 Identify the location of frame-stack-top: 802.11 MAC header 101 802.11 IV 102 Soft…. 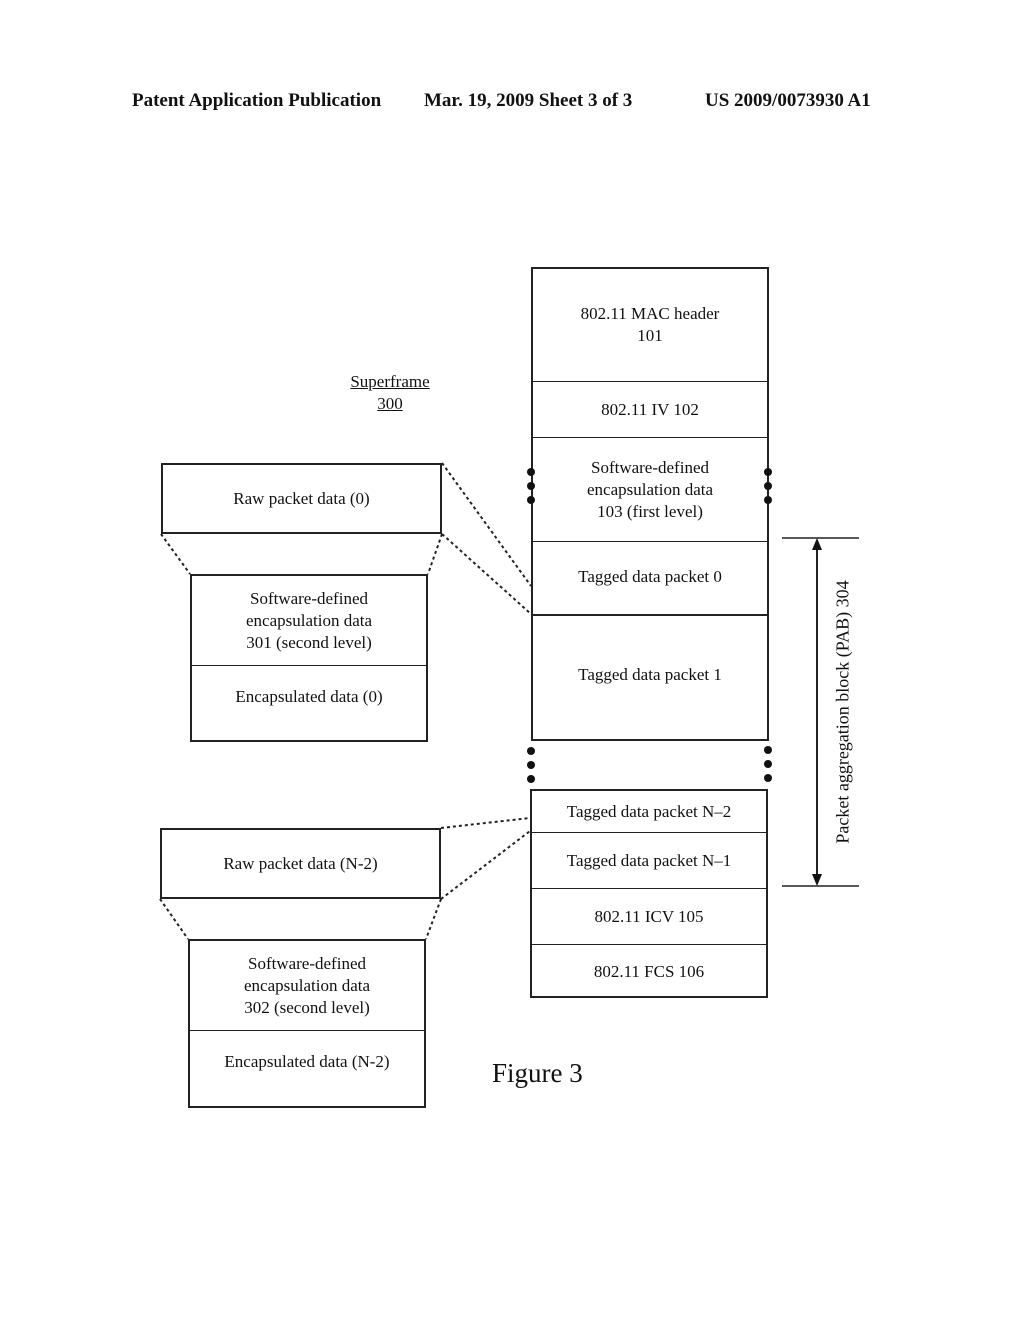
(650, 441).